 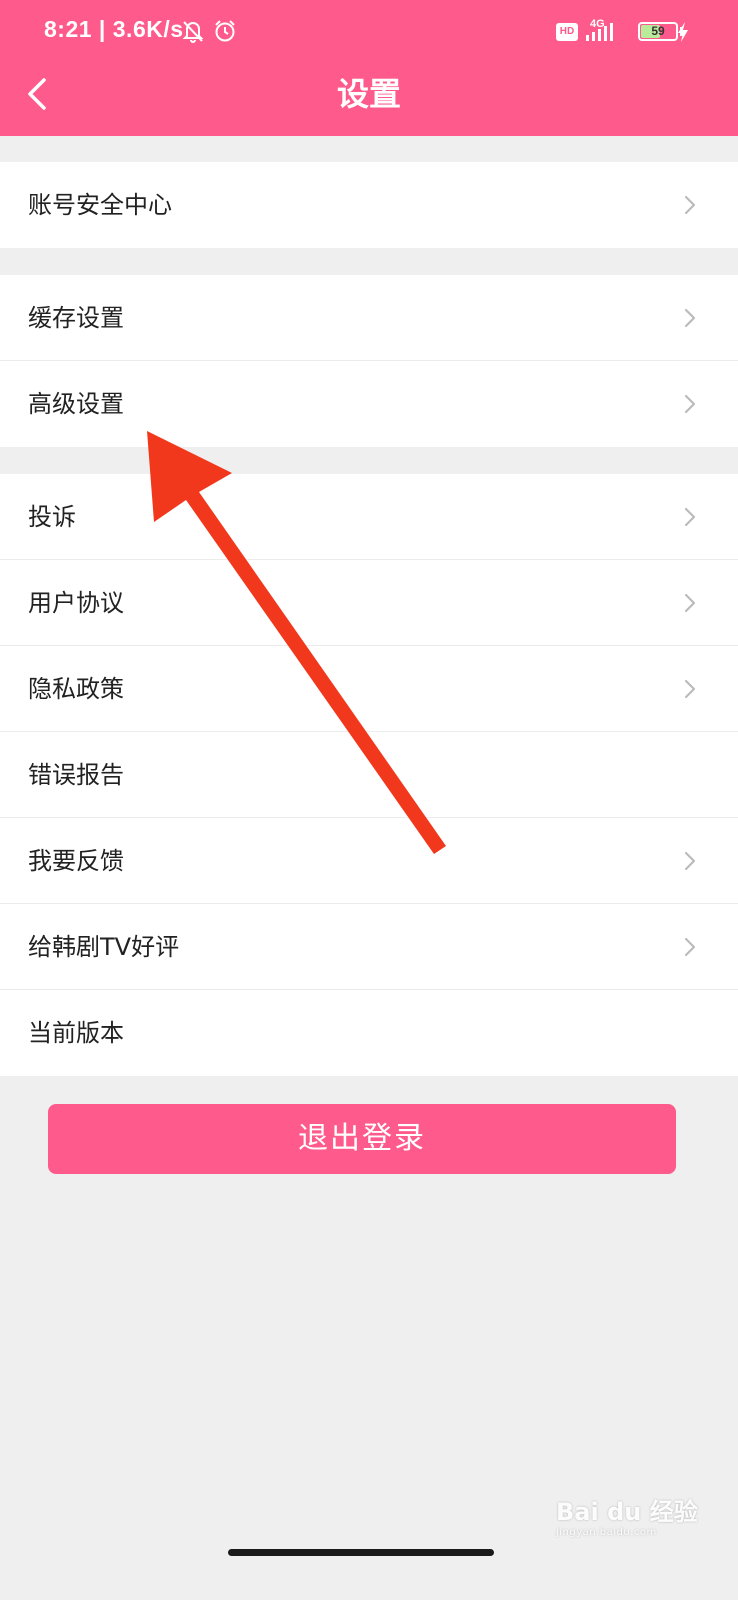 What do you see at coordinates (627, 1512) in the screenshot?
I see `watermark-brand: Bai du 经验` at bounding box center [627, 1512].